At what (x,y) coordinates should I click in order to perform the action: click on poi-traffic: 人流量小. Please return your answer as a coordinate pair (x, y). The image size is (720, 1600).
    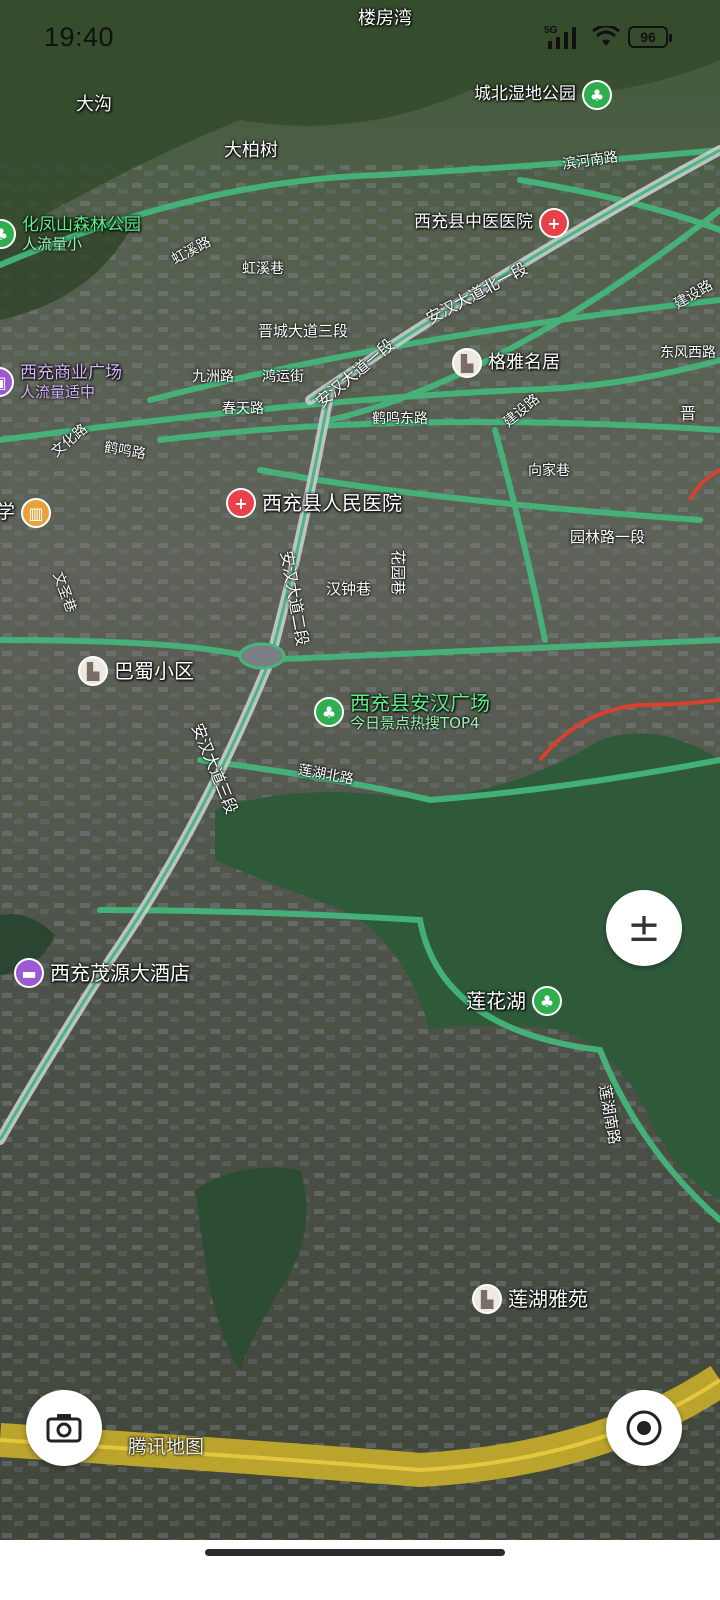
    Looking at the image, I should click on (52, 243).